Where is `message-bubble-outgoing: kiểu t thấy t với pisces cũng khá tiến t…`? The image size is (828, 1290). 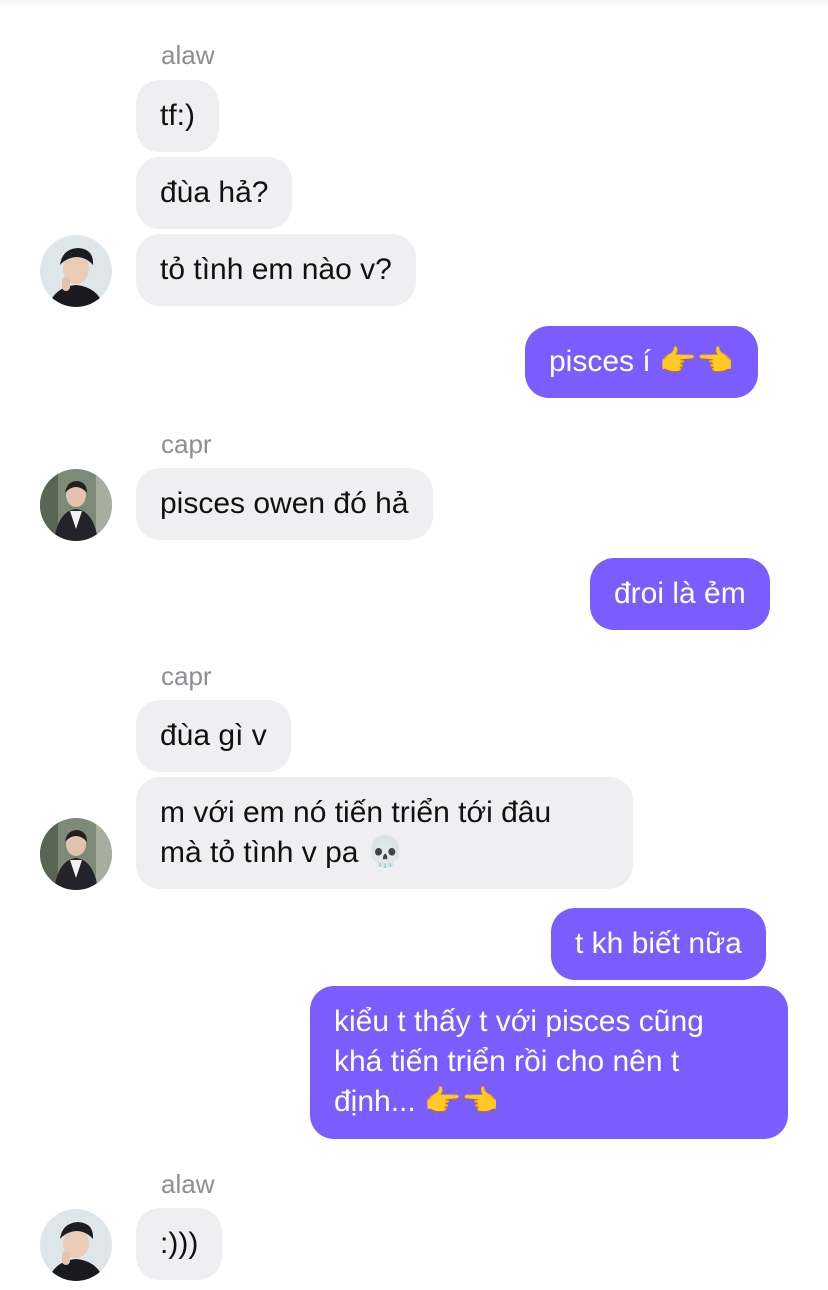 message-bubble-outgoing: kiểu t thấy t với pisces cũng khá tiến t… is located at coordinates (549, 1062).